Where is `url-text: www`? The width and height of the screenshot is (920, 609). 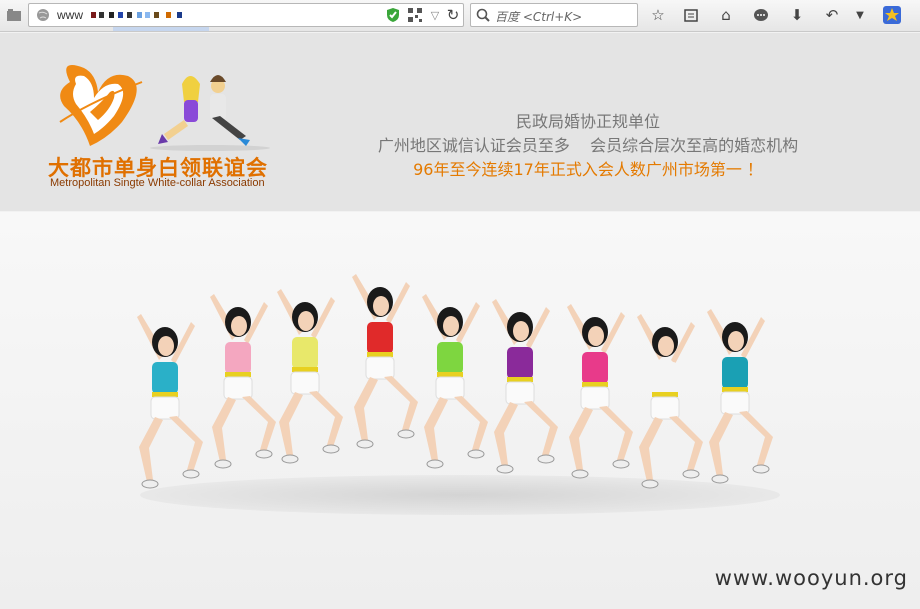 url-text: www is located at coordinates (70, 15).